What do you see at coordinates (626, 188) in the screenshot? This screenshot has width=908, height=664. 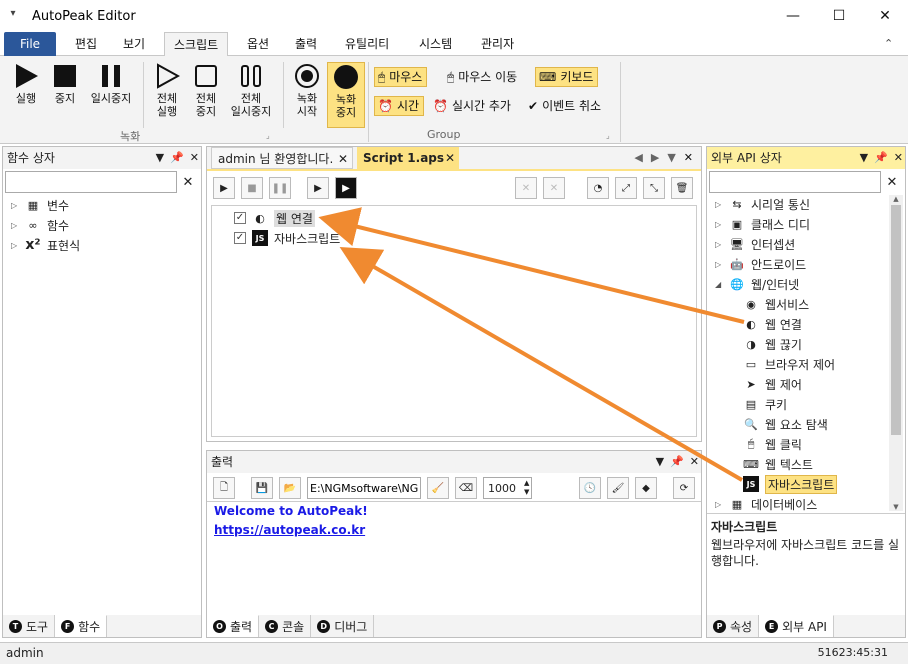 I see `expand-icon: ⤢` at bounding box center [626, 188].